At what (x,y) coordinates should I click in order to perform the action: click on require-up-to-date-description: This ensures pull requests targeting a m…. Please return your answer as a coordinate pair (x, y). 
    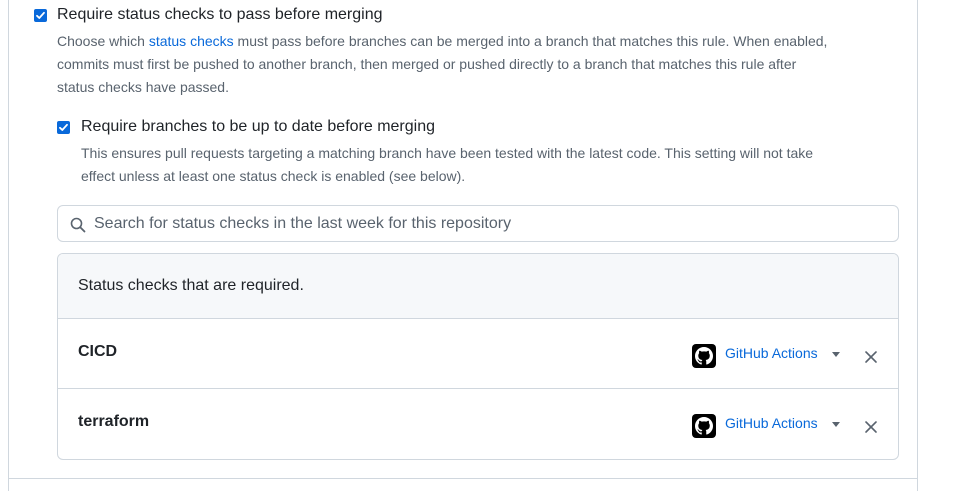
    Looking at the image, I should click on (496, 165).